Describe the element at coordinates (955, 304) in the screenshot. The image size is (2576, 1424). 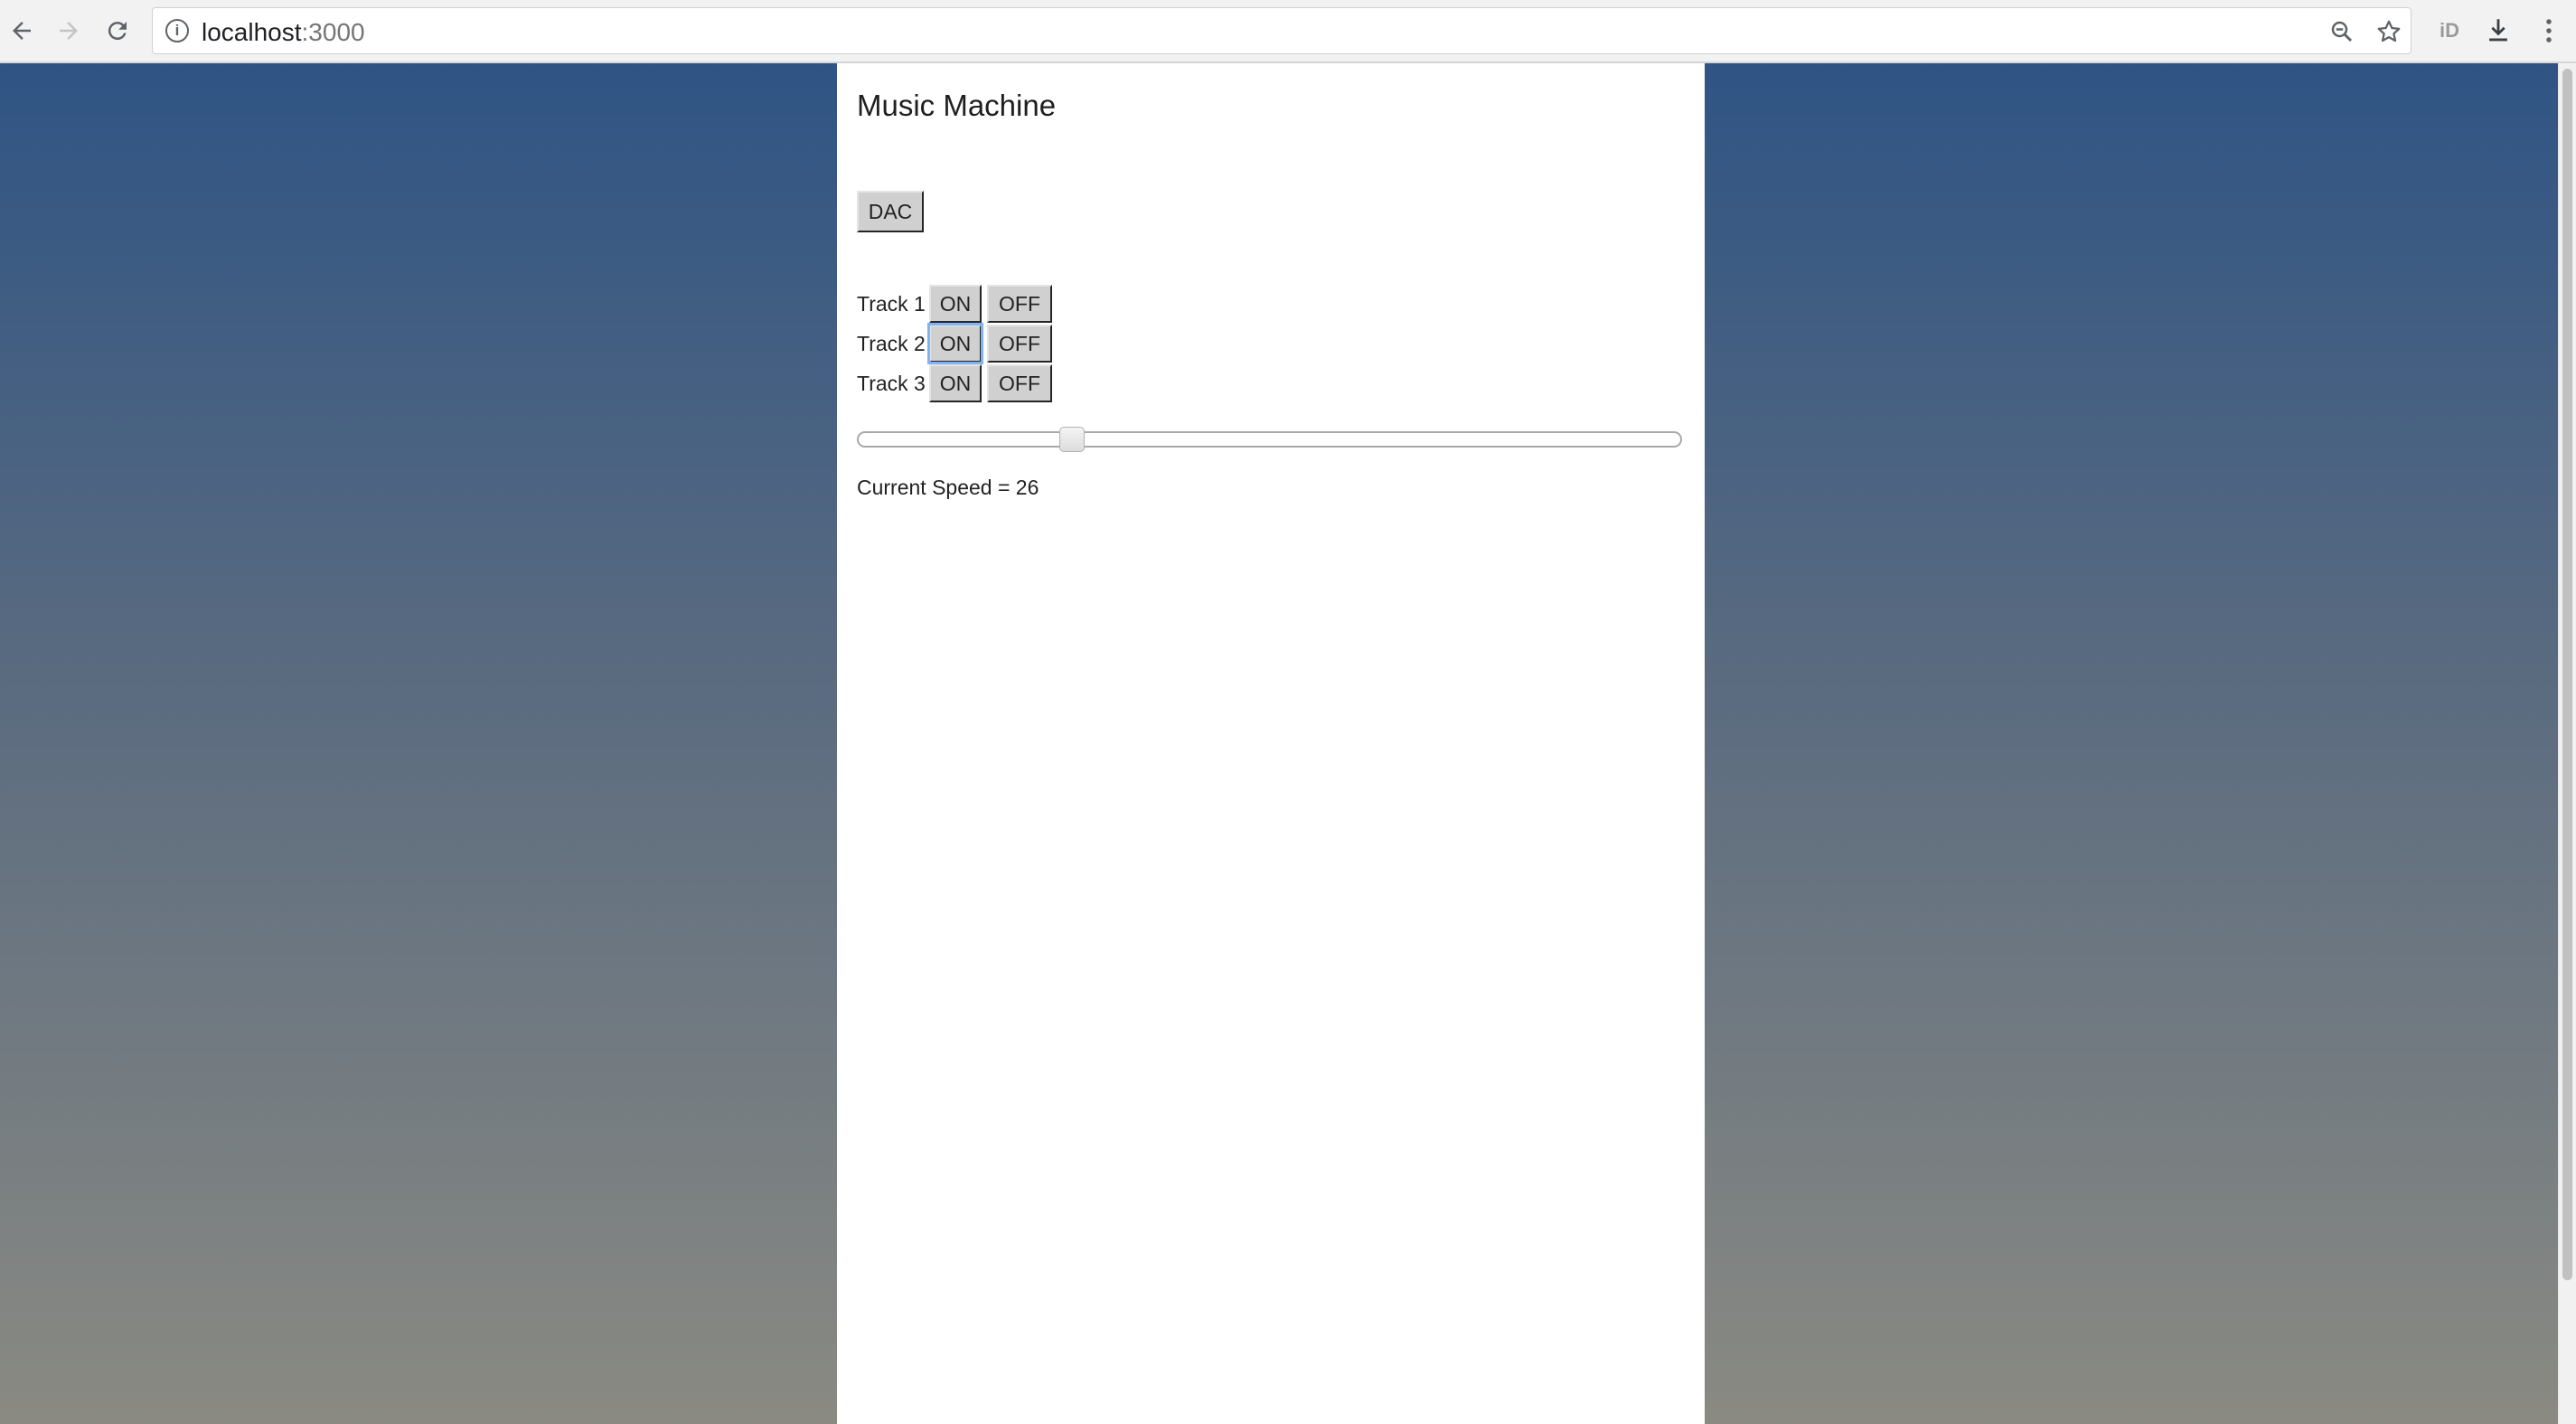
I see `track-1-on-button: ON` at that location.